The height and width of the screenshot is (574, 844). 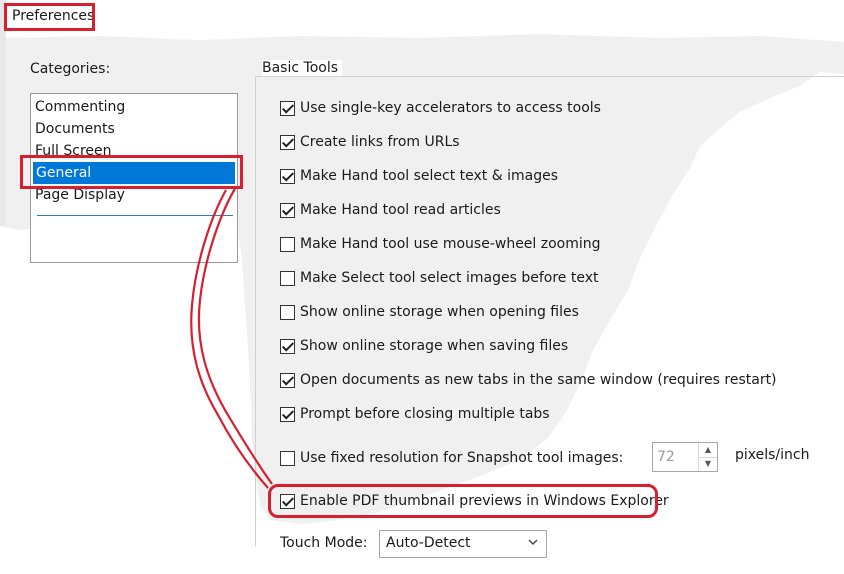 I want to click on category-item-commenting: Commenting, so click(x=135, y=107).